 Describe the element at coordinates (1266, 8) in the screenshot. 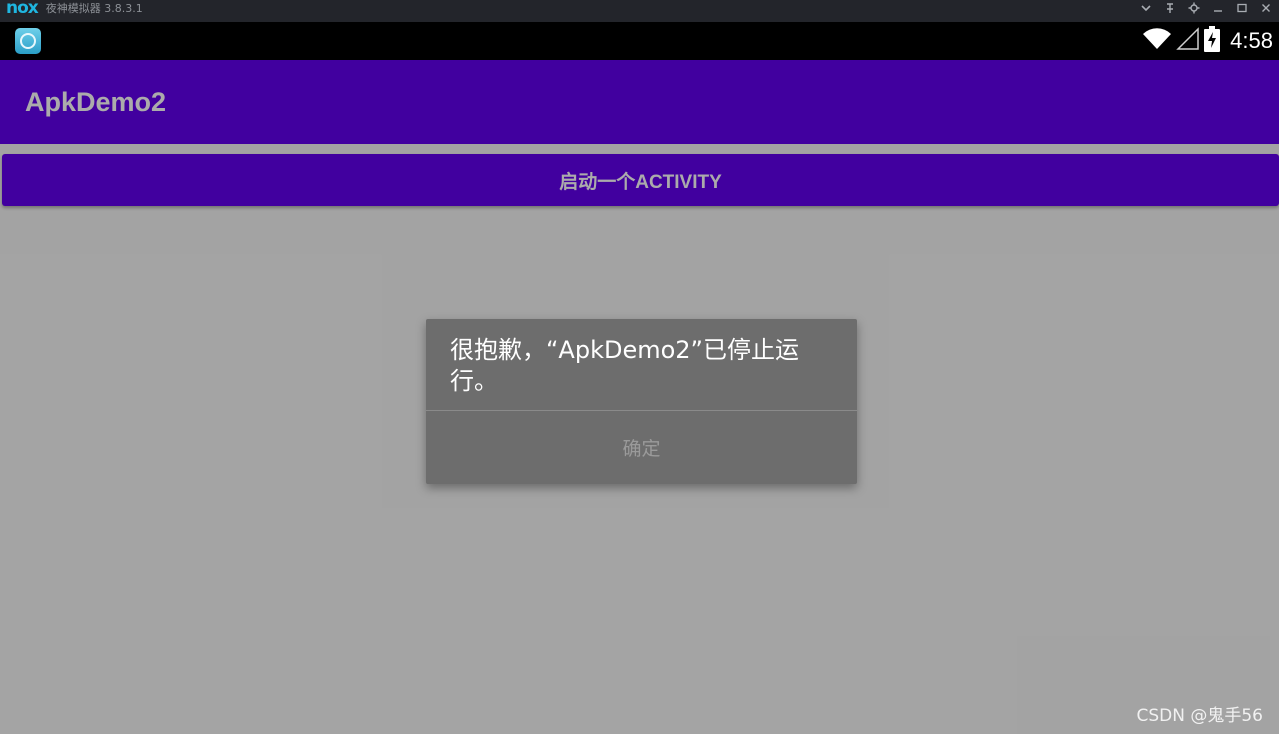

I see `close-icon` at that location.